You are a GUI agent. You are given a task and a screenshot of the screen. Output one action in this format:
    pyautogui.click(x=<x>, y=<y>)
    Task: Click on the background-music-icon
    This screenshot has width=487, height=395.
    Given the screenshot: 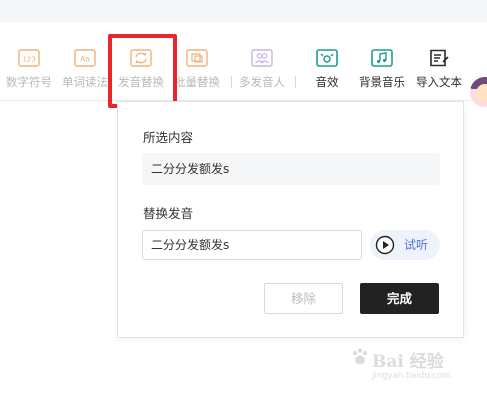 What is the action you would take?
    pyautogui.click(x=382, y=58)
    